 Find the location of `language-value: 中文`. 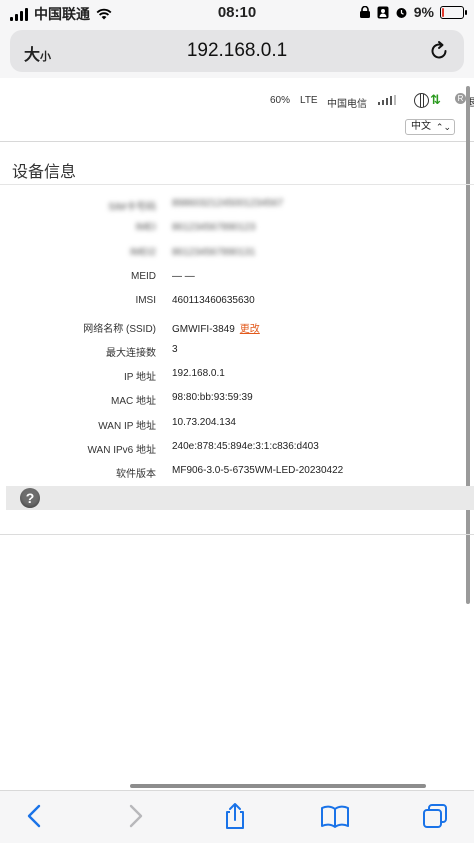

language-value: 中文 is located at coordinates (421, 126).